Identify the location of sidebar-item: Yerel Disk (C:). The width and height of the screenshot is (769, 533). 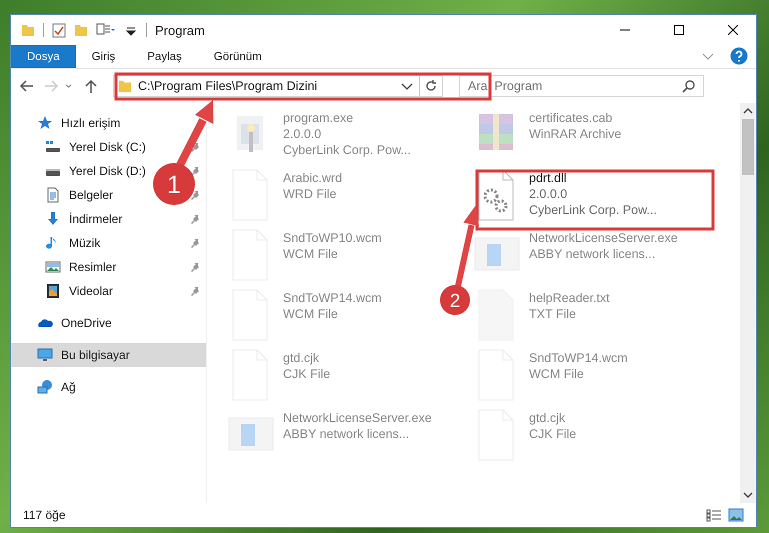
(107, 147).